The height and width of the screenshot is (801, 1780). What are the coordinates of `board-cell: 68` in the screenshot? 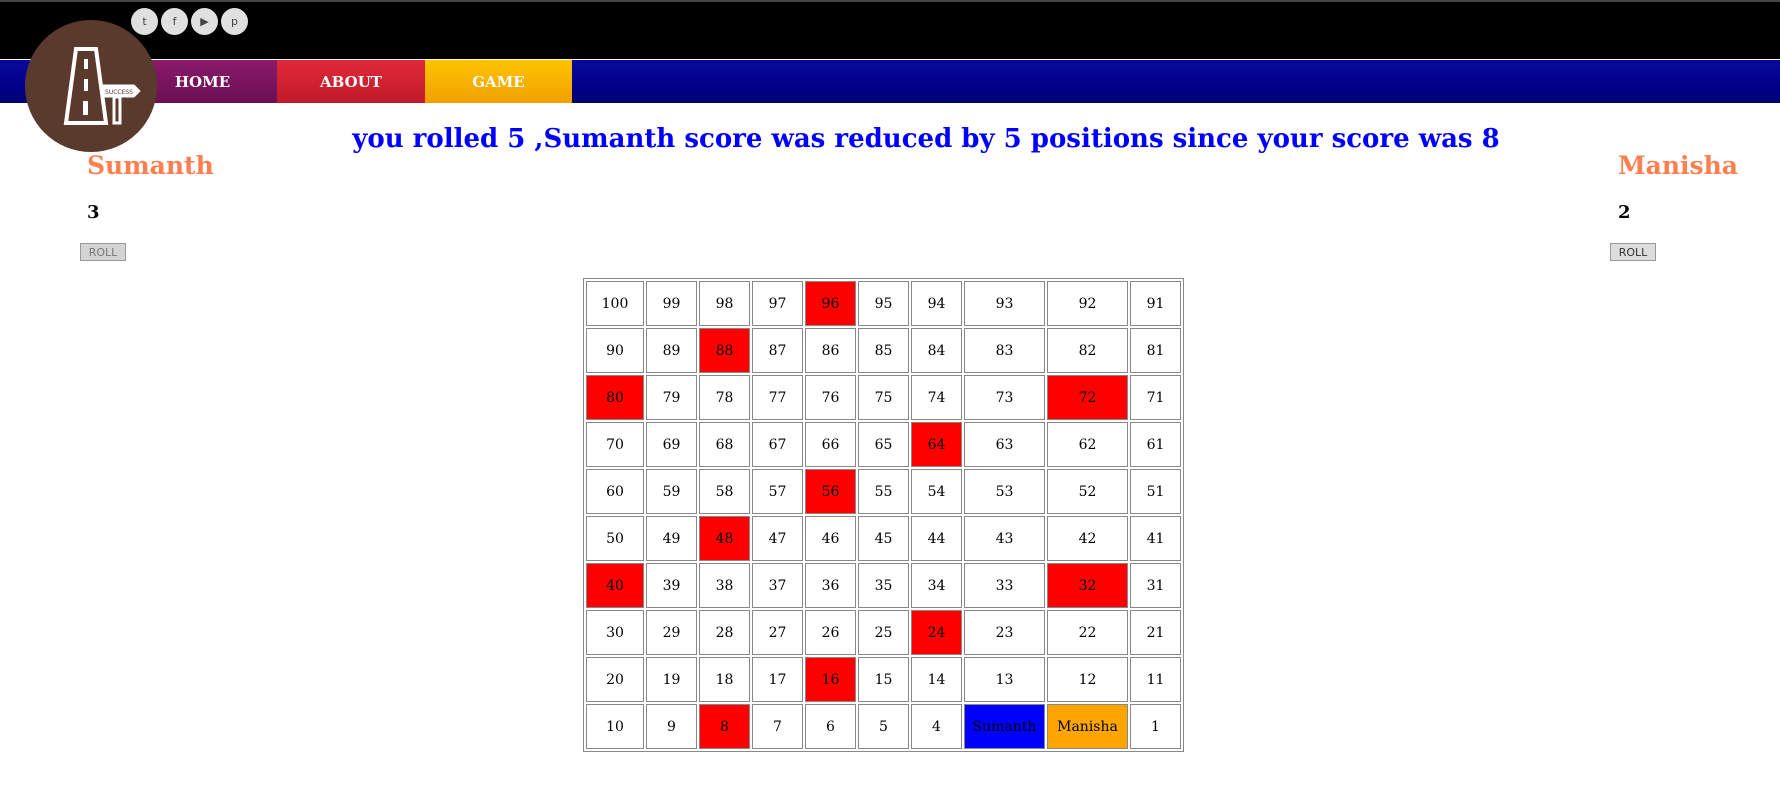 It's located at (724, 444).